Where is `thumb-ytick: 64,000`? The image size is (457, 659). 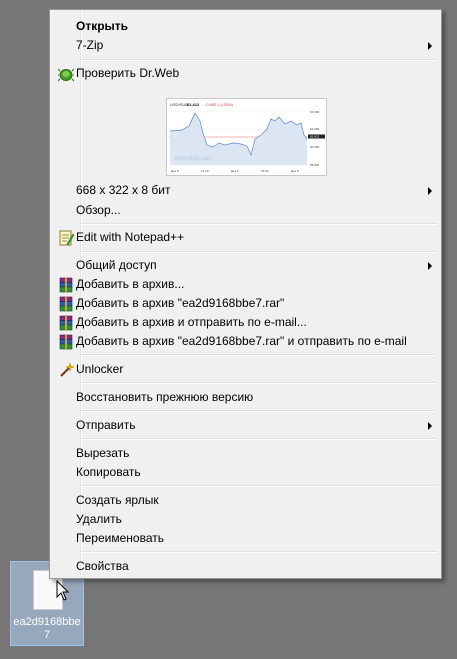 thumb-ytick: 64,000 is located at coordinates (315, 112).